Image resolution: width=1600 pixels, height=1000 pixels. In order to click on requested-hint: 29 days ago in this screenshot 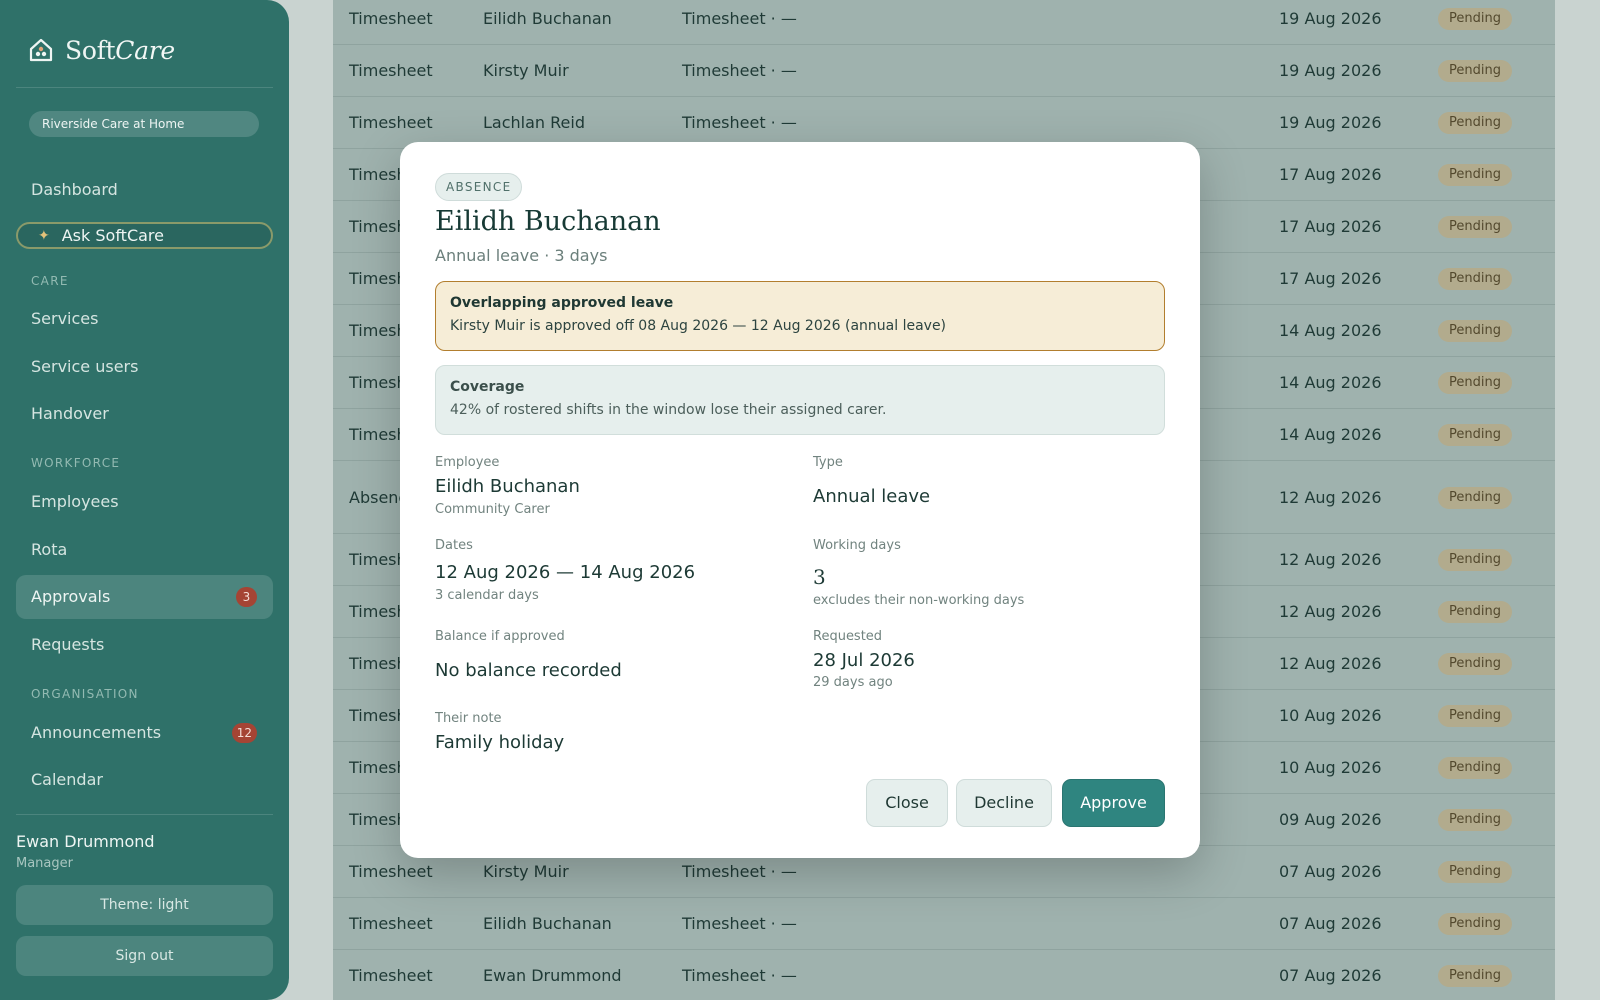, I will do `click(853, 682)`.